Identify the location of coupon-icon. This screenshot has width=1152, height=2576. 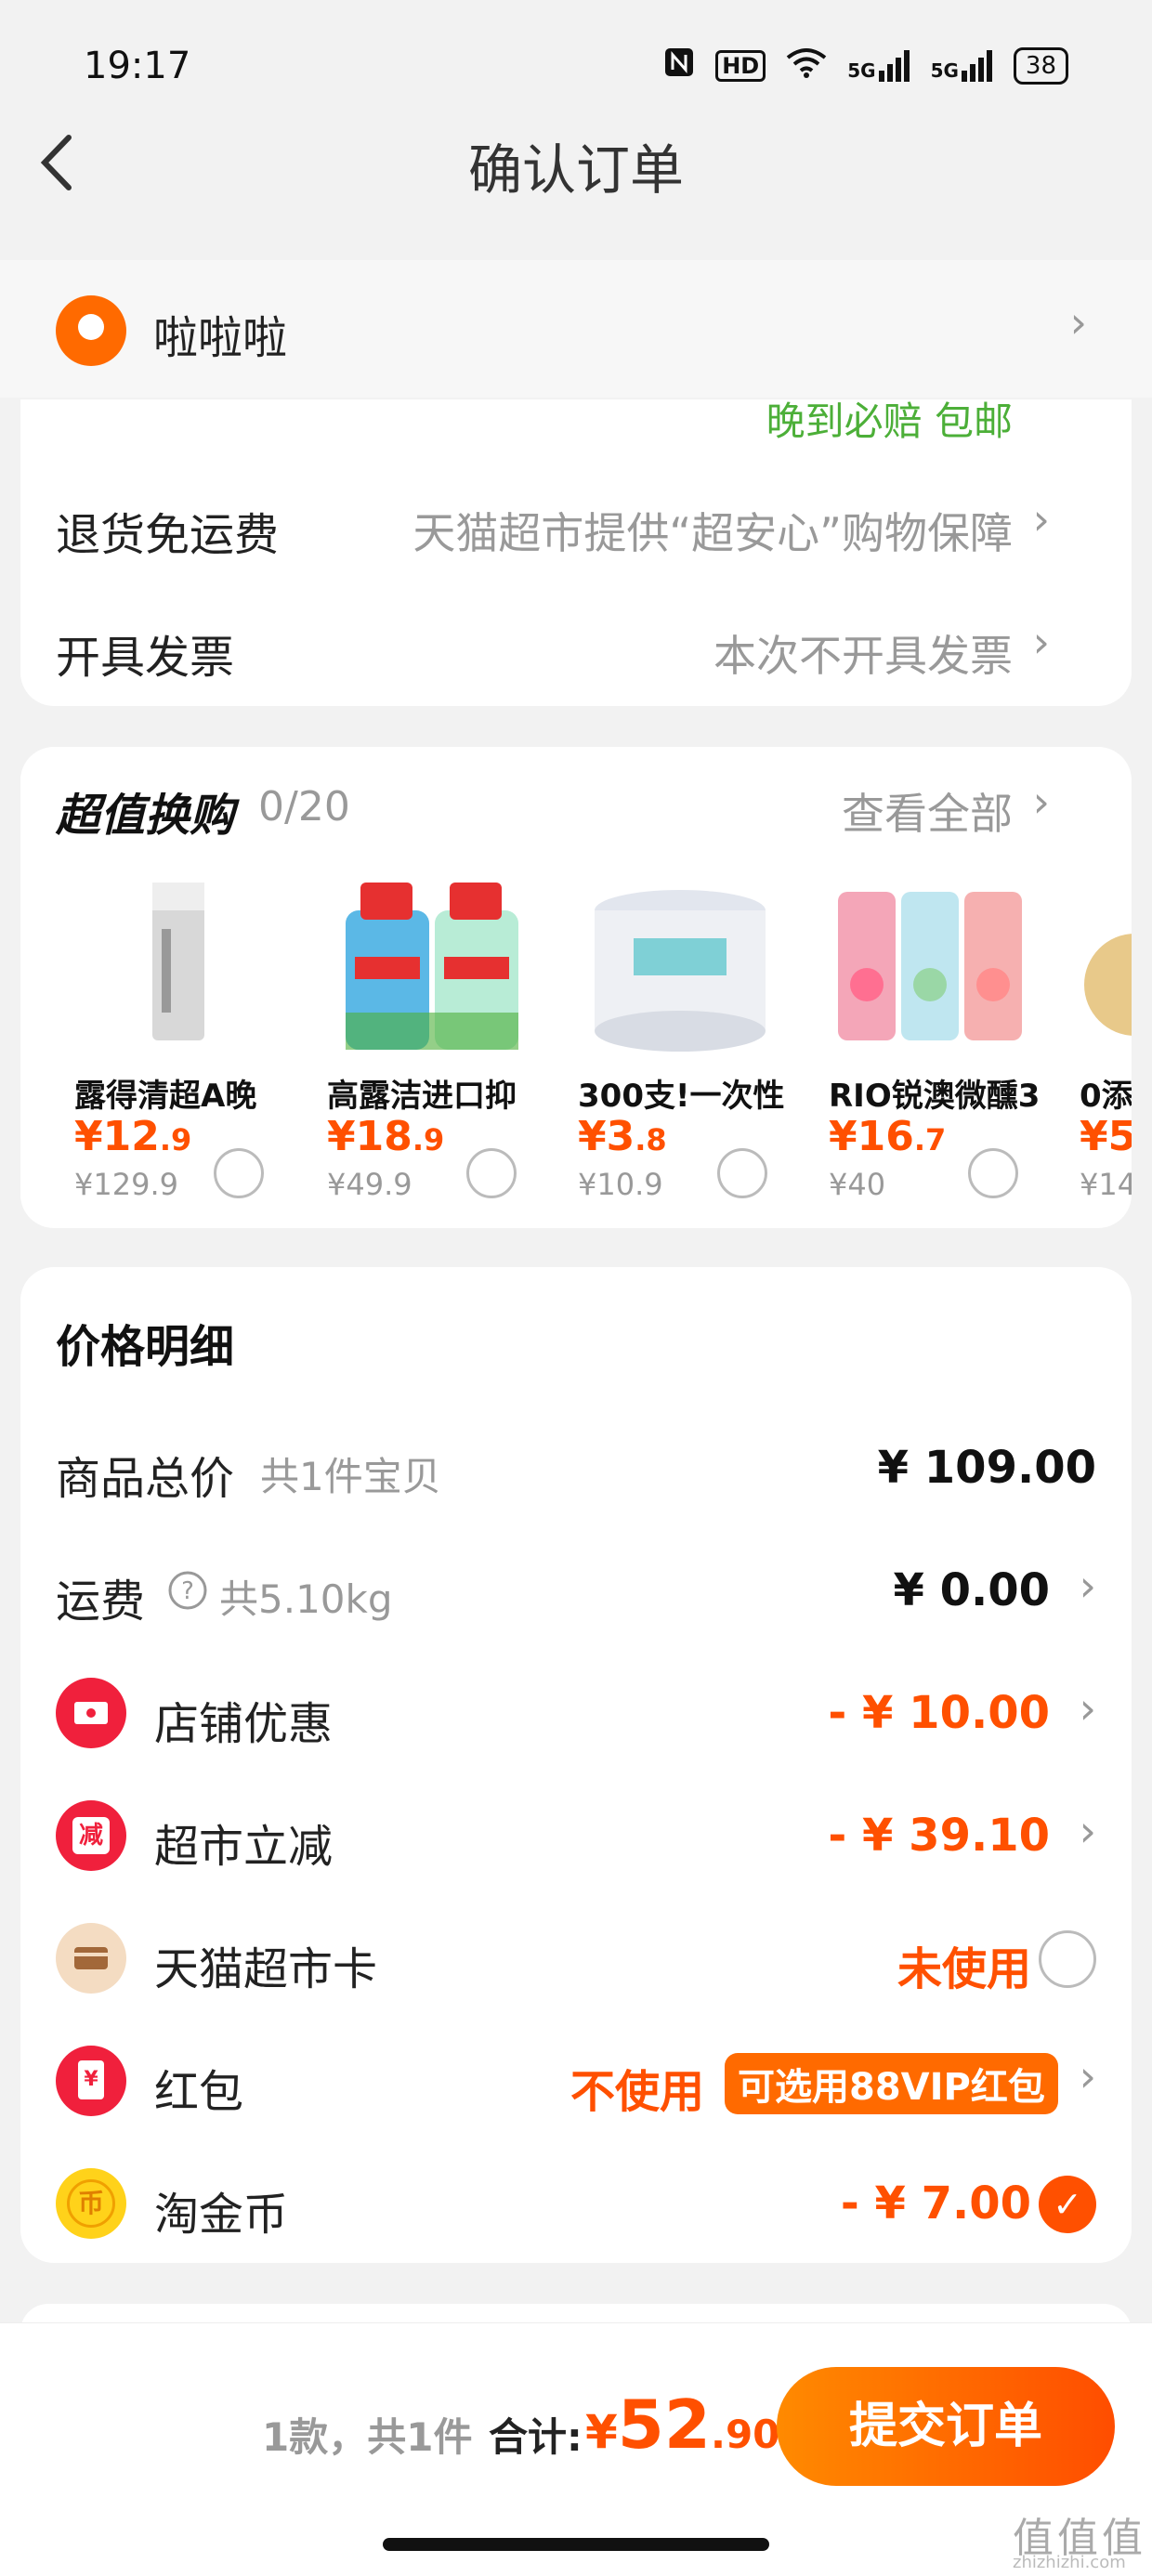
(91, 1713).